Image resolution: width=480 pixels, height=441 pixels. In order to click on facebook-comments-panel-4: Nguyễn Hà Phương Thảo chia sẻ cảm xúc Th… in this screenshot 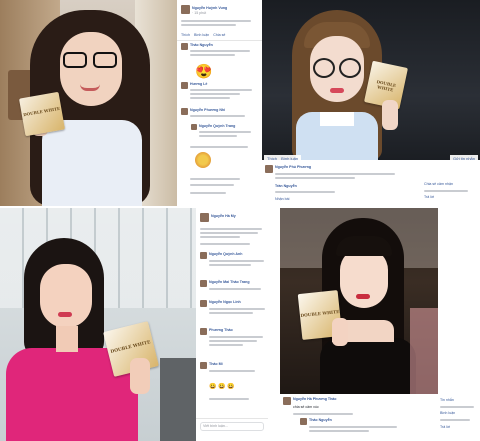, I will do `click(359, 417)`.